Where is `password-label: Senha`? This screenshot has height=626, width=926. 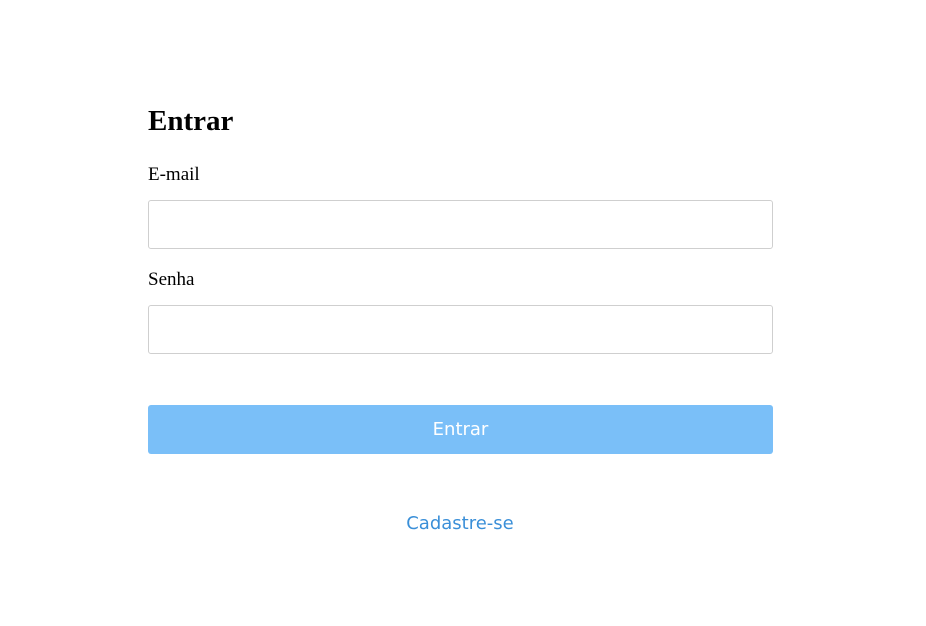
password-label: Senha is located at coordinates (171, 279).